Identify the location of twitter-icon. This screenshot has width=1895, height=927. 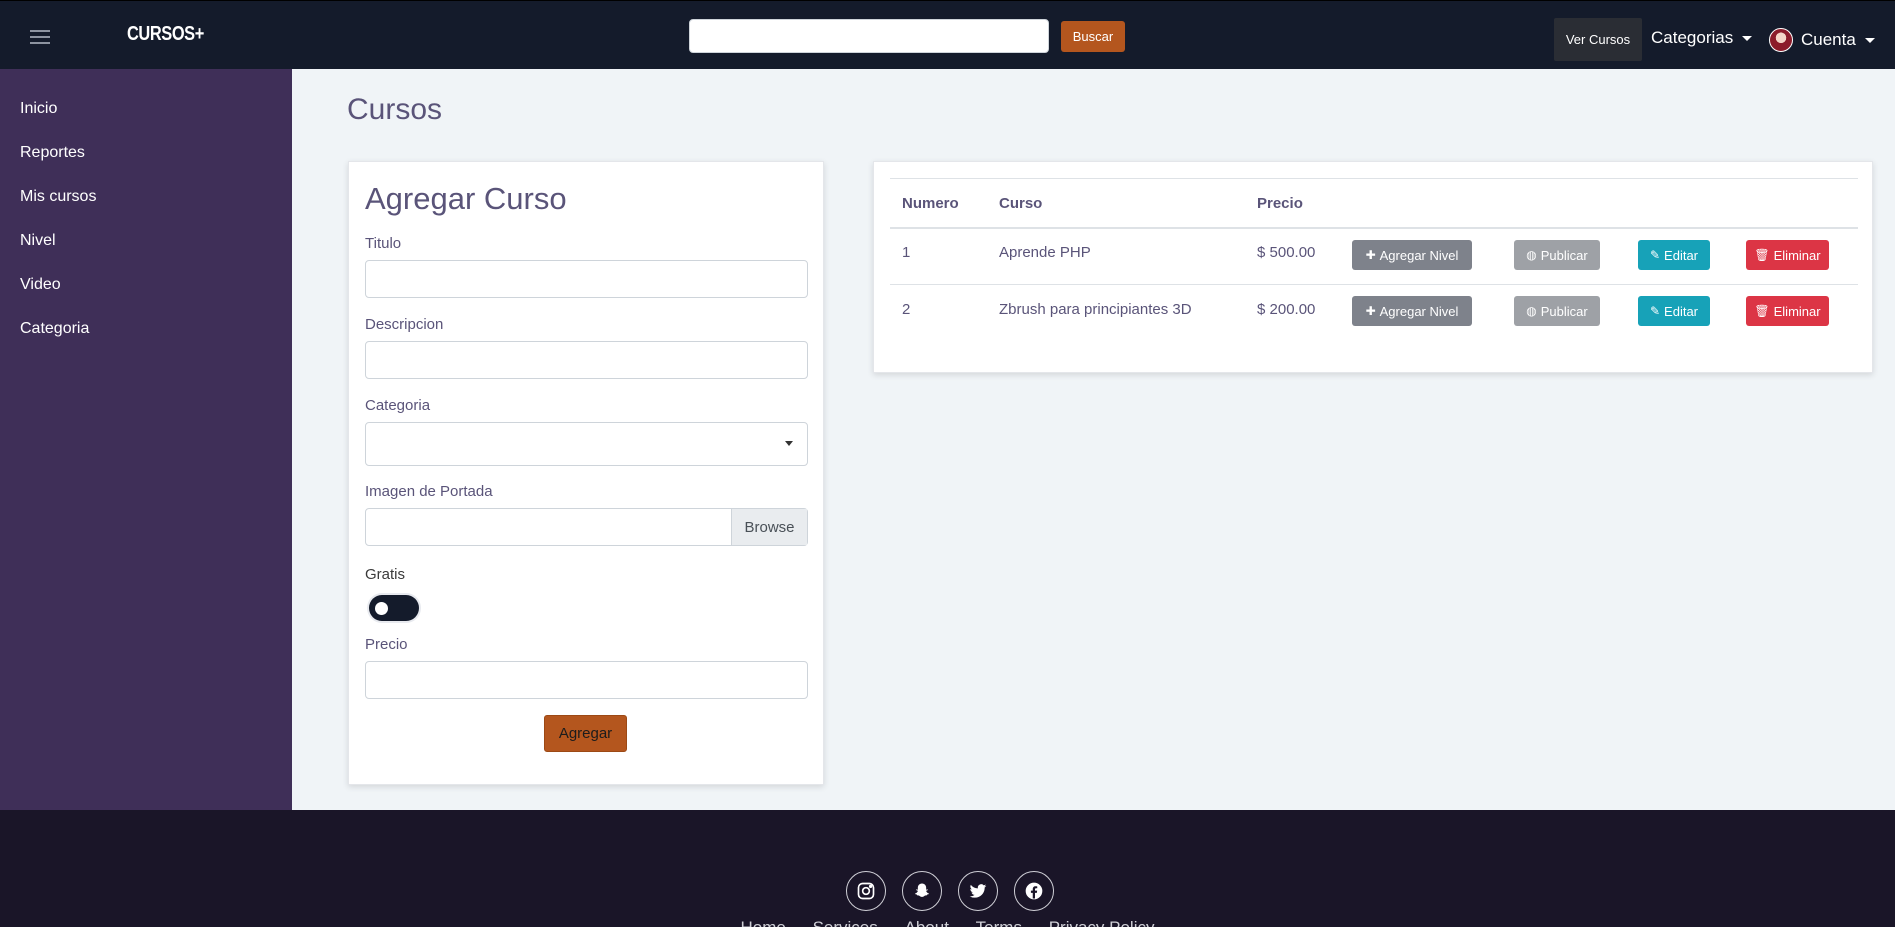
(978, 891).